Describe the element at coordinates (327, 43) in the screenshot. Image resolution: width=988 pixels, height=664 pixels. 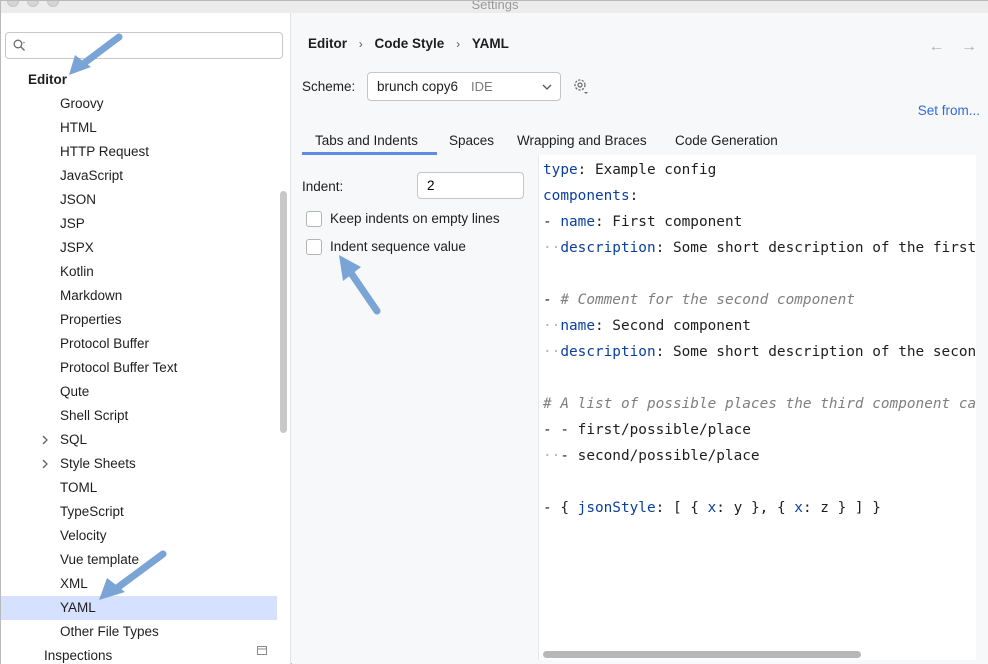
I see `breadcrumb-editor: Editor` at that location.